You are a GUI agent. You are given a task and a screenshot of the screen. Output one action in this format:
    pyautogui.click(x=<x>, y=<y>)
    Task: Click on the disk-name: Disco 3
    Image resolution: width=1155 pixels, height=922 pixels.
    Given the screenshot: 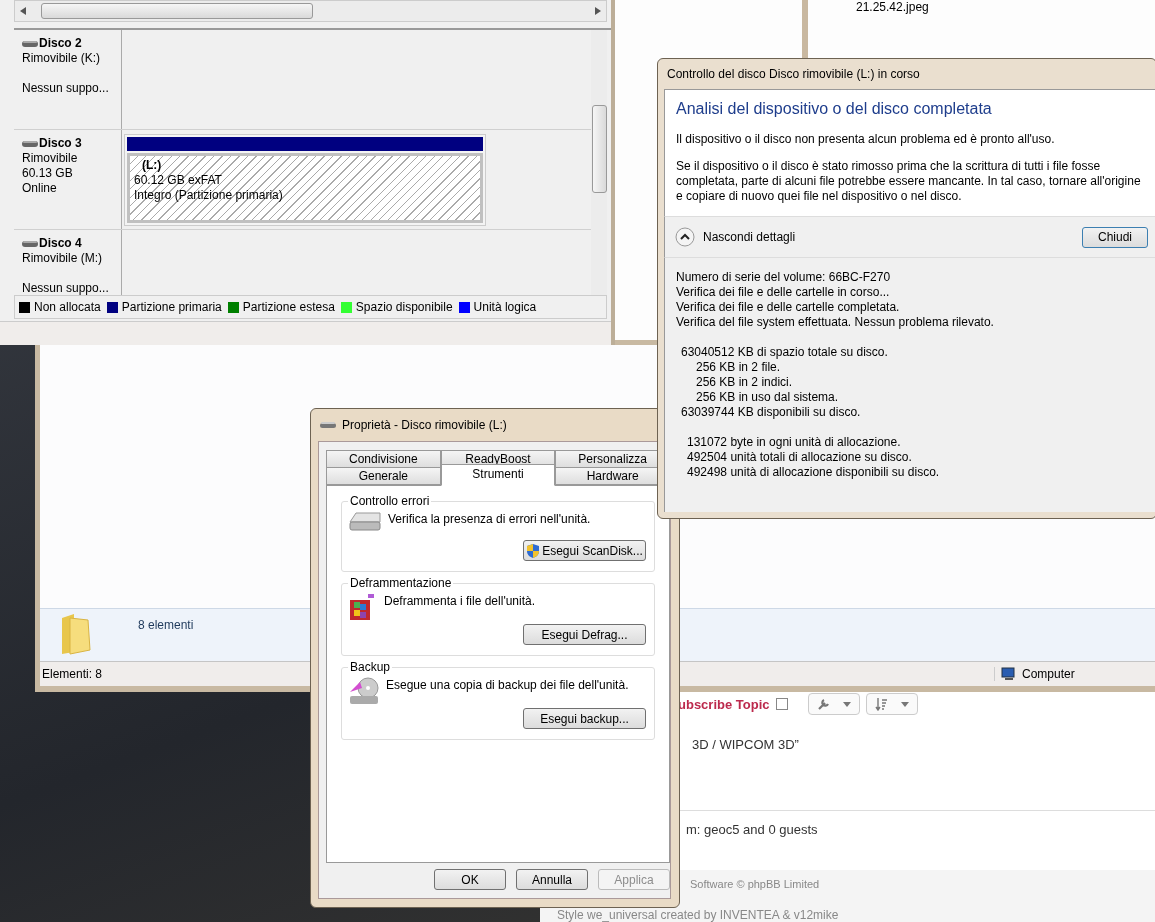 What is the action you would take?
    pyautogui.click(x=60, y=143)
    